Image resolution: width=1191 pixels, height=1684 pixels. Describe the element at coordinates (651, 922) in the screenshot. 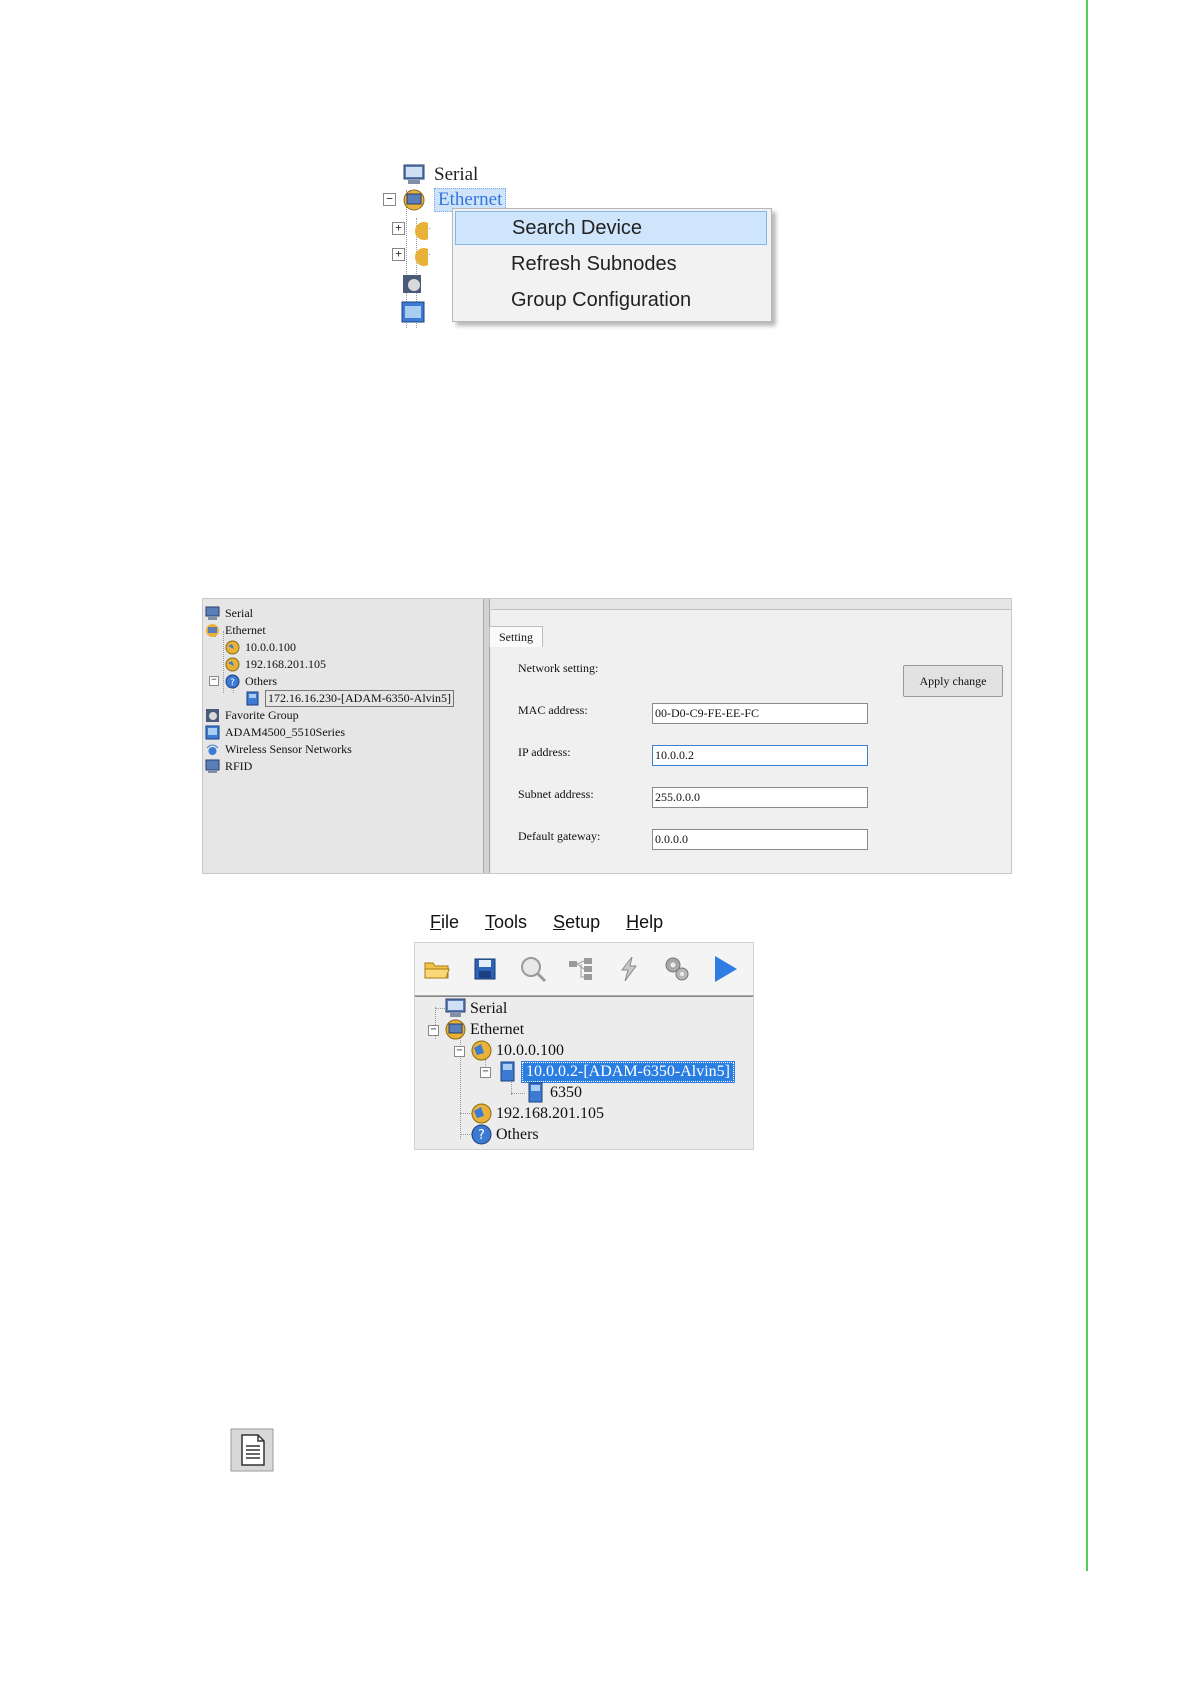

I see `menu-label: elp` at that location.